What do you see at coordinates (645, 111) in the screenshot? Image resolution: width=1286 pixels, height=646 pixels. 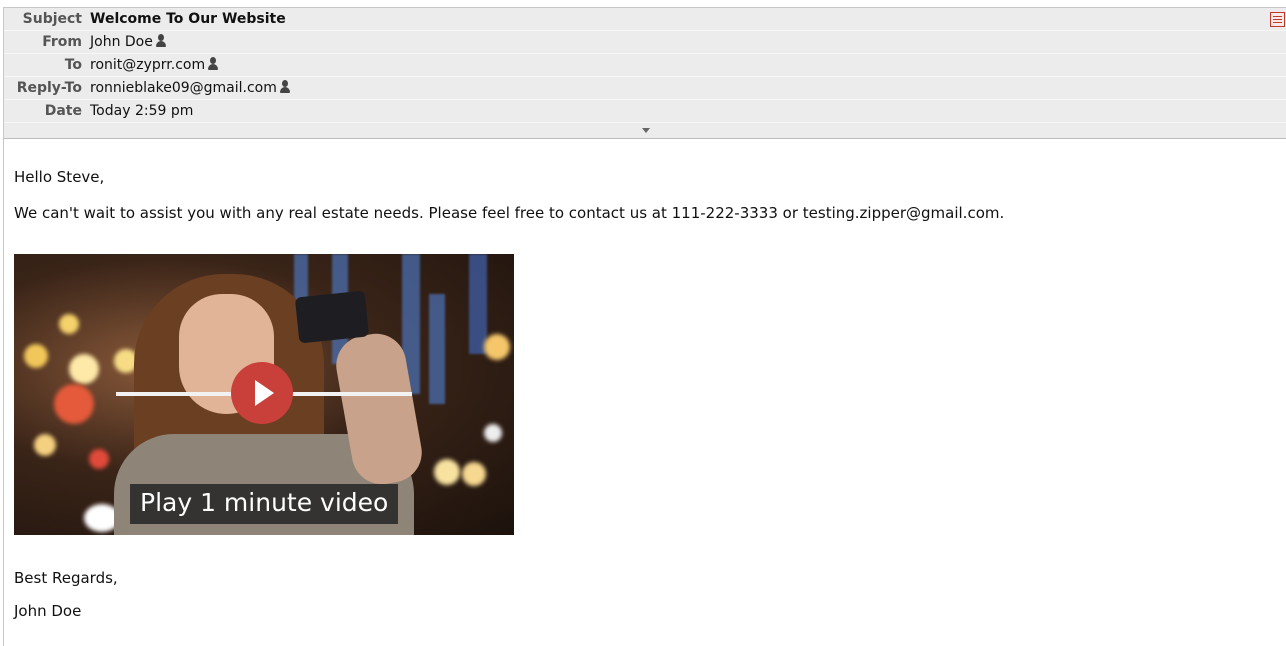 I see `date-row: Date Today 2:59 pm` at bounding box center [645, 111].